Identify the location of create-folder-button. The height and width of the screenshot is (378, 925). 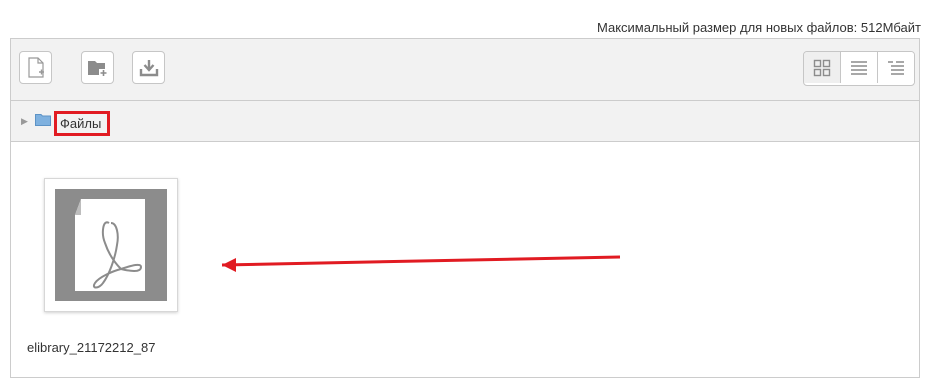
(97, 67).